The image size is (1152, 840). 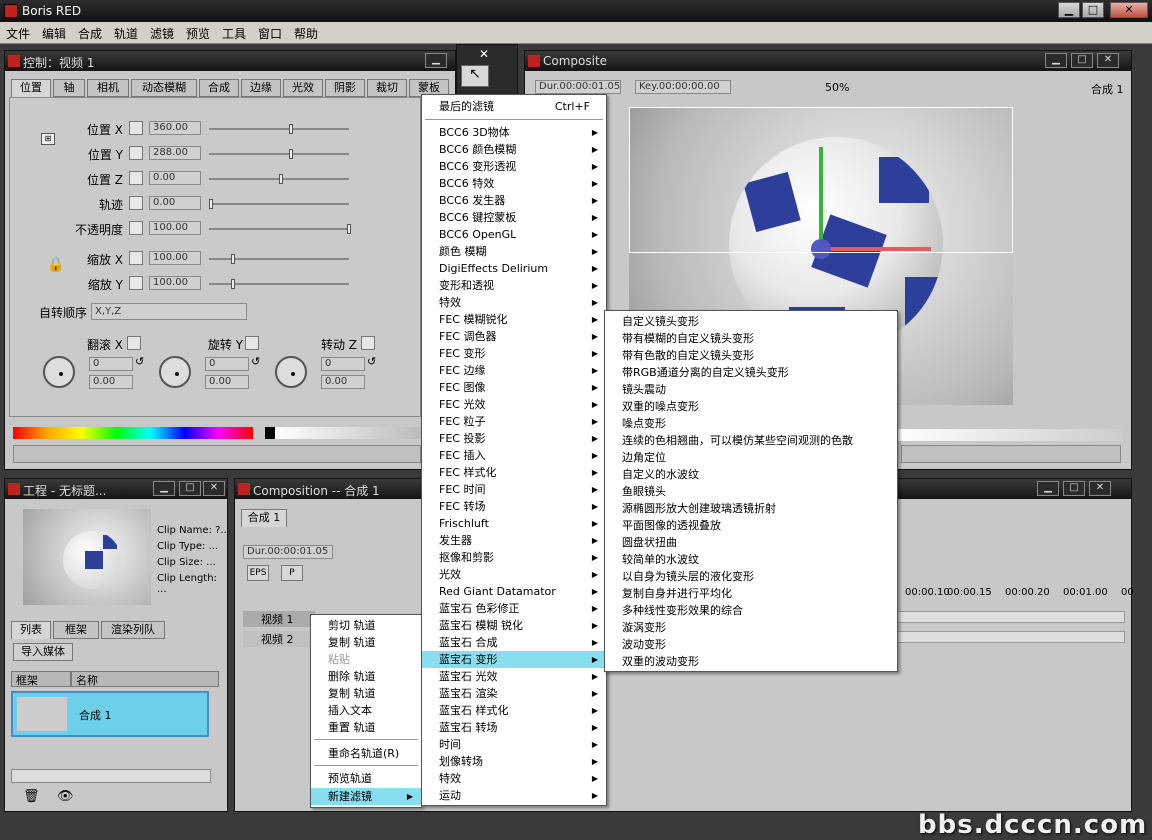 What do you see at coordinates (1107, 89) in the screenshot?
I see `comp-selector: 合成 1` at bounding box center [1107, 89].